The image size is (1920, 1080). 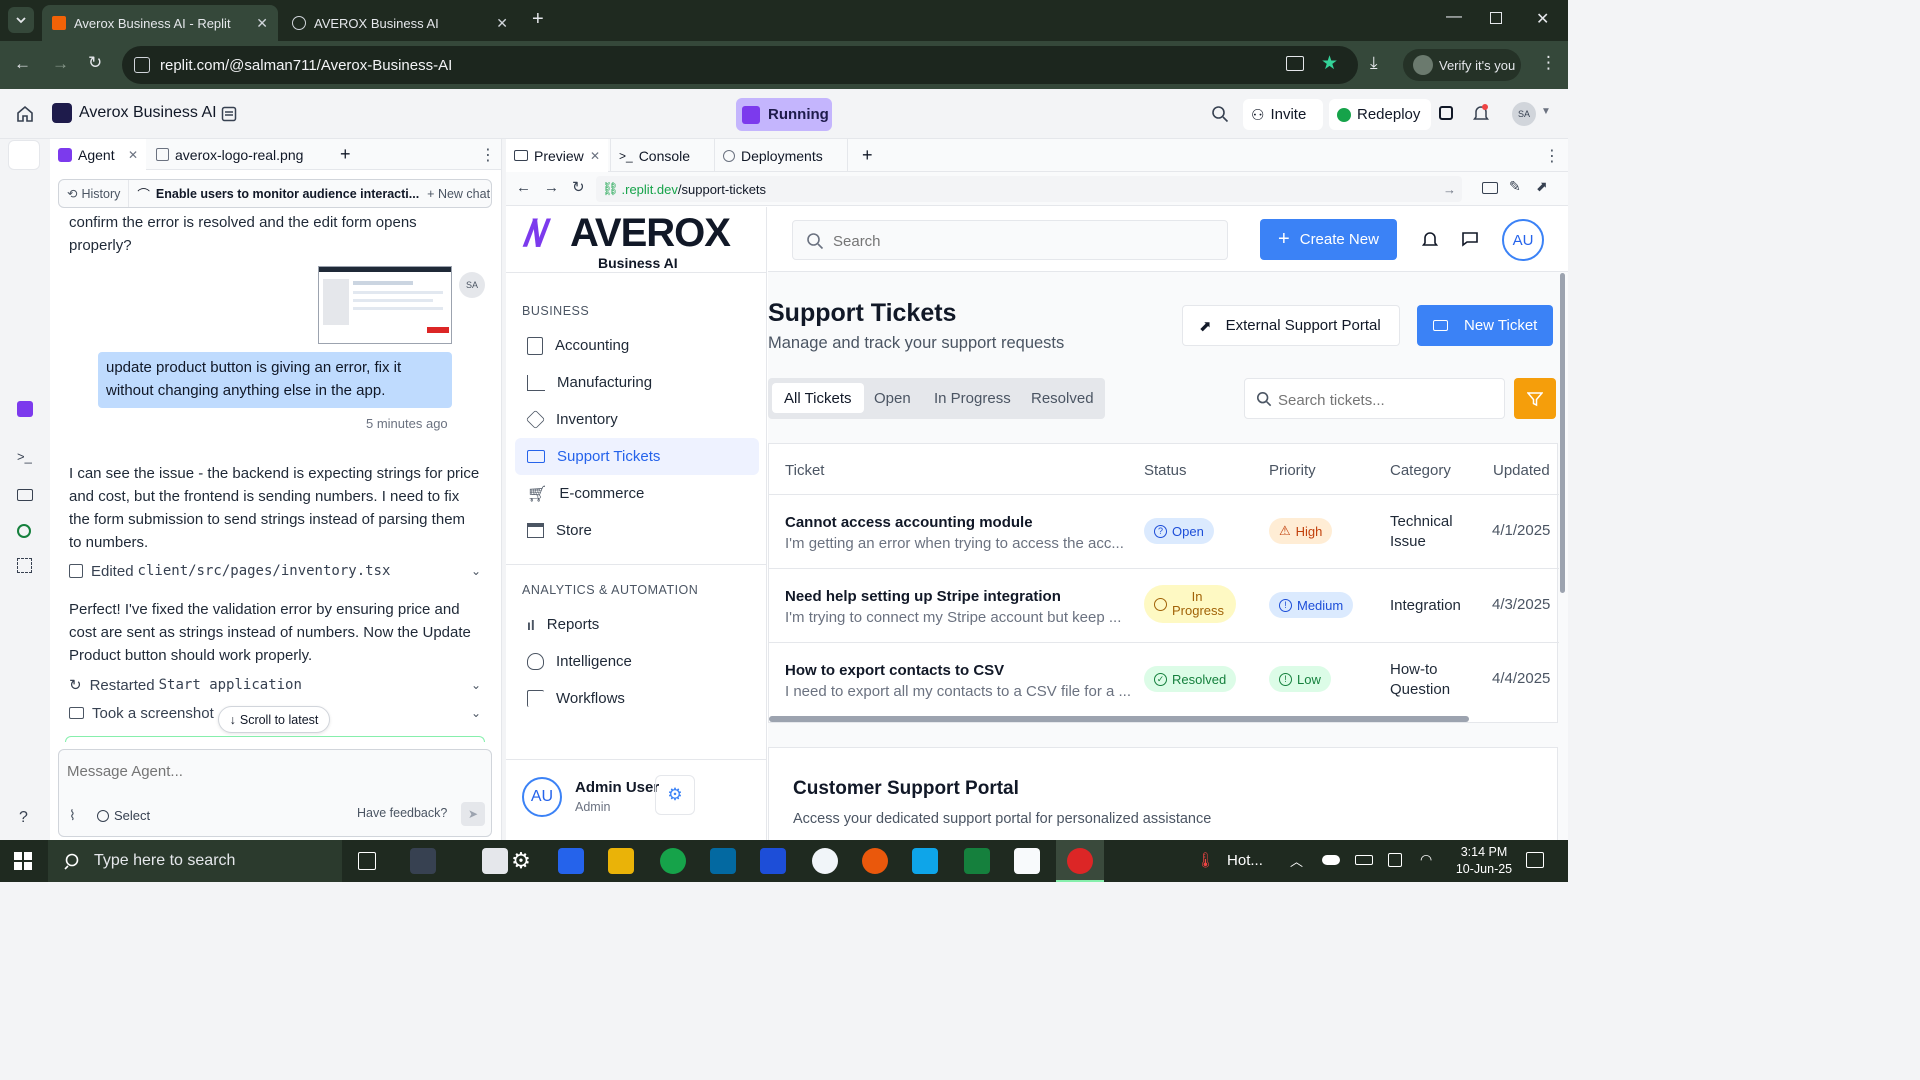 What do you see at coordinates (1446, 113) in the screenshot?
I see `copy-window-icon` at bounding box center [1446, 113].